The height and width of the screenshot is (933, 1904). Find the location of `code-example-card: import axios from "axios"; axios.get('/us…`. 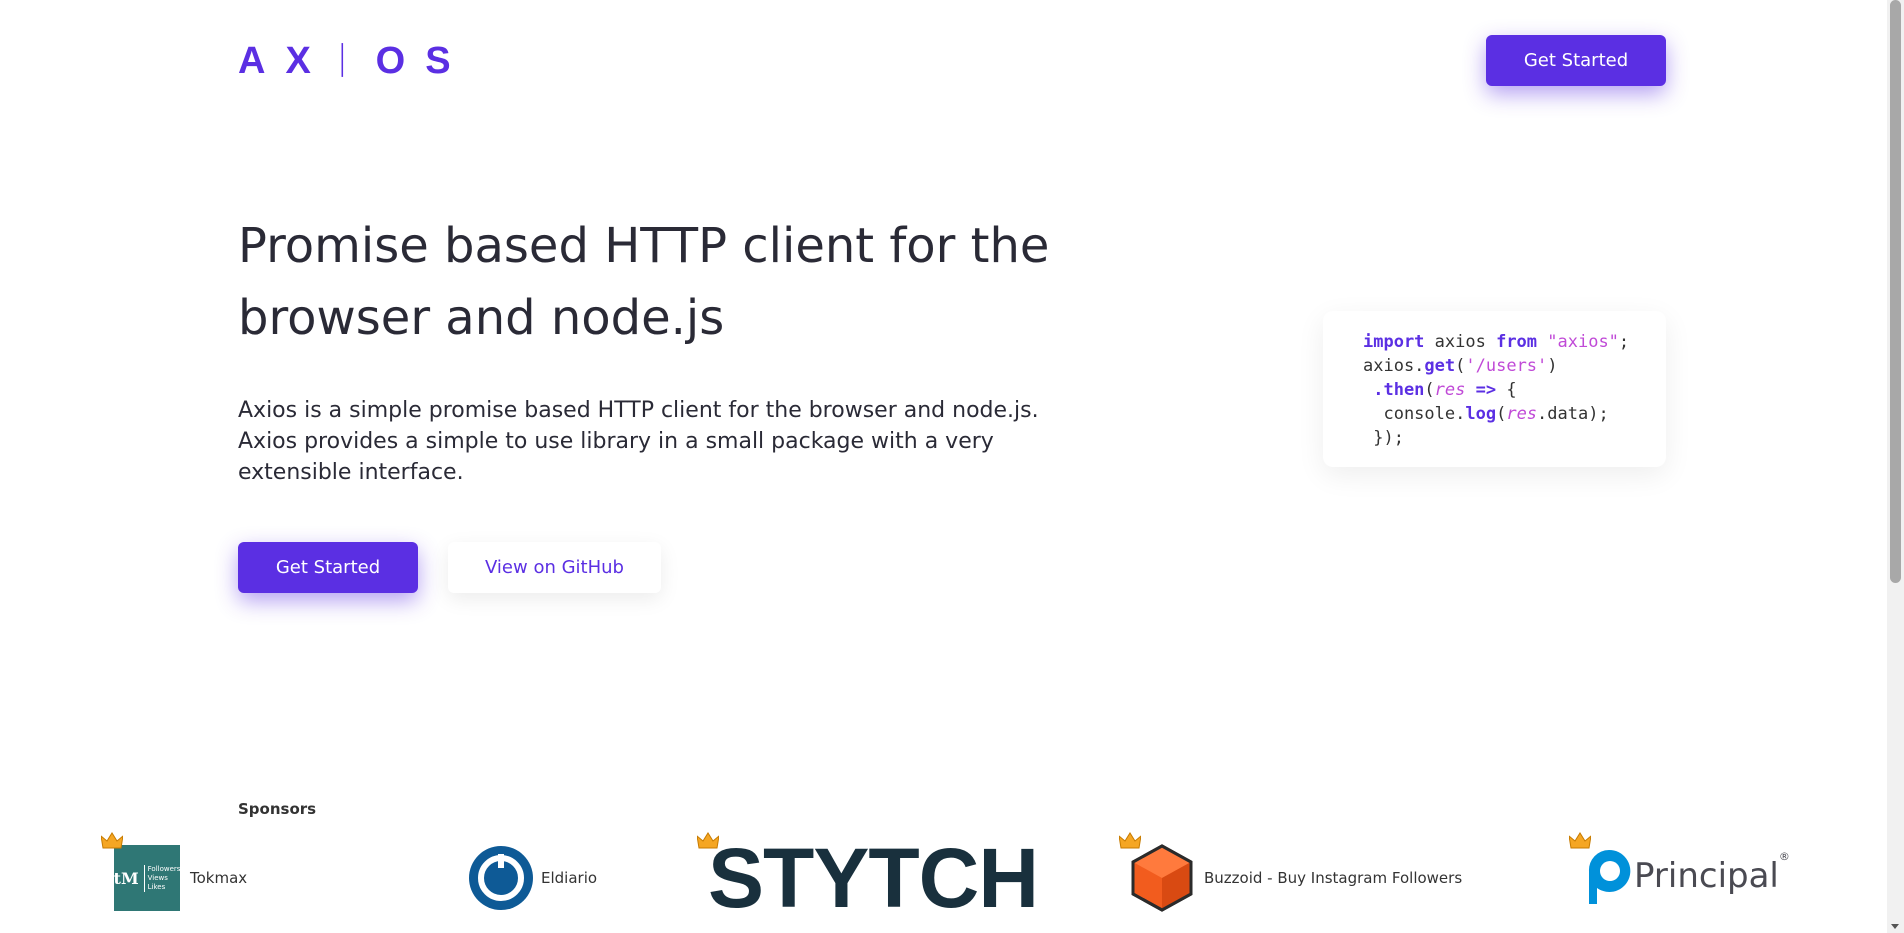

code-example-card: import axios from "axios"; axios.get('/us… is located at coordinates (1494, 389).